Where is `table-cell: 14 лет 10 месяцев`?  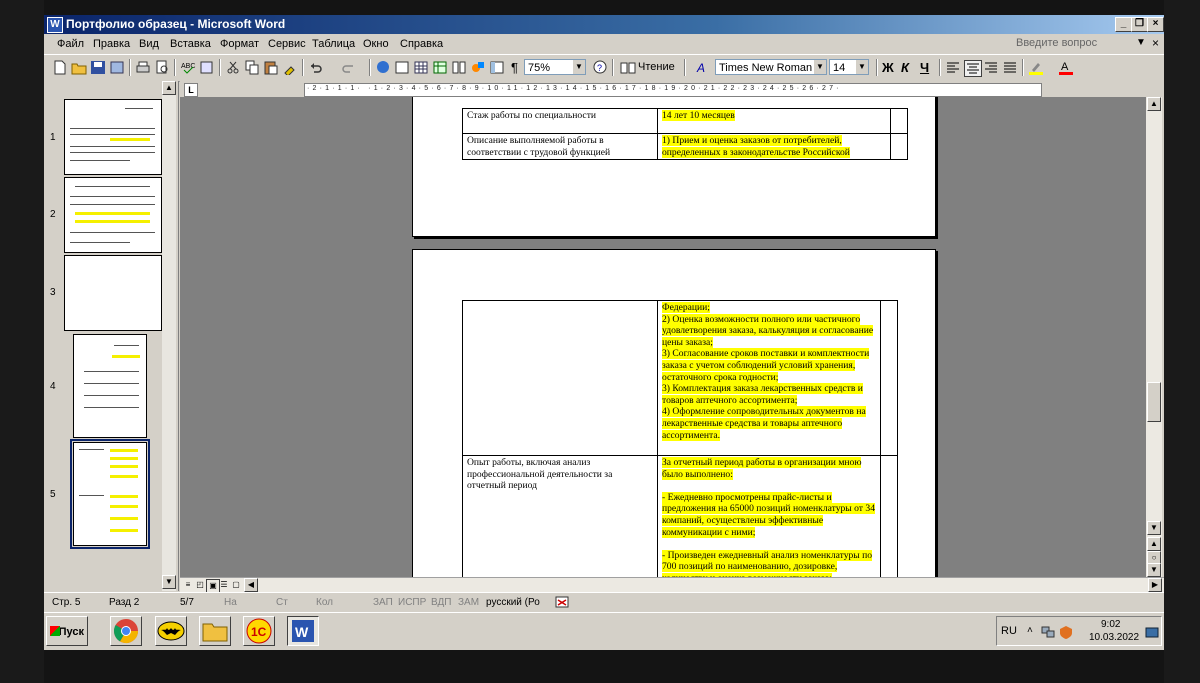 table-cell: 14 лет 10 месяцев is located at coordinates (774, 121).